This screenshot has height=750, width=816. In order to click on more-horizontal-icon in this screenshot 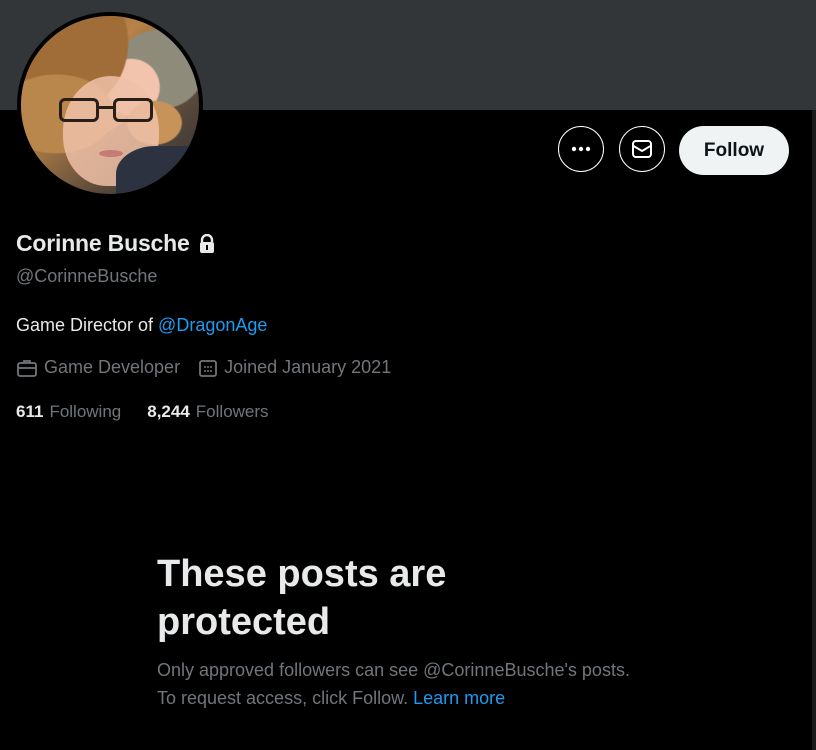, I will do `click(581, 149)`.